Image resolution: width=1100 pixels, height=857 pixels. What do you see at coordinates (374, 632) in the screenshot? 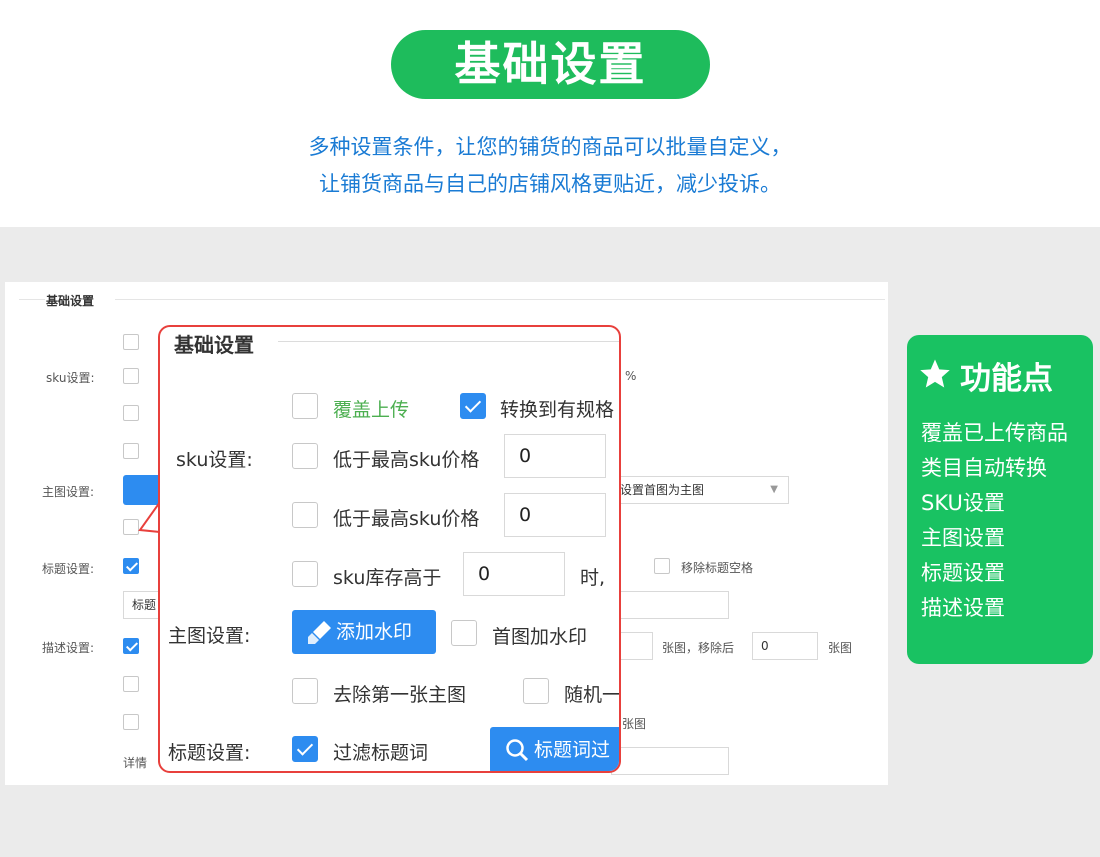
I see `add-watermark-label: 添加水印` at bounding box center [374, 632].